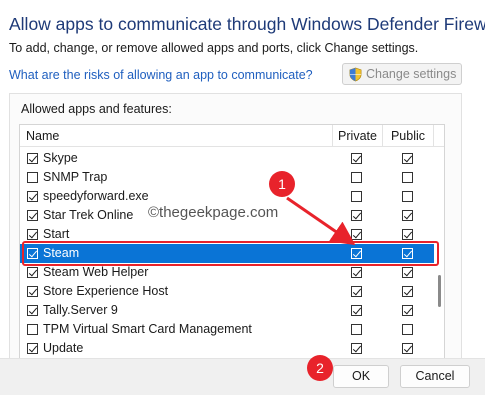 The width and height of the screenshot is (485, 395). What do you see at coordinates (357, 136) in the screenshot?
I see `column-header-private: Private` at bounding box center [357, 136].